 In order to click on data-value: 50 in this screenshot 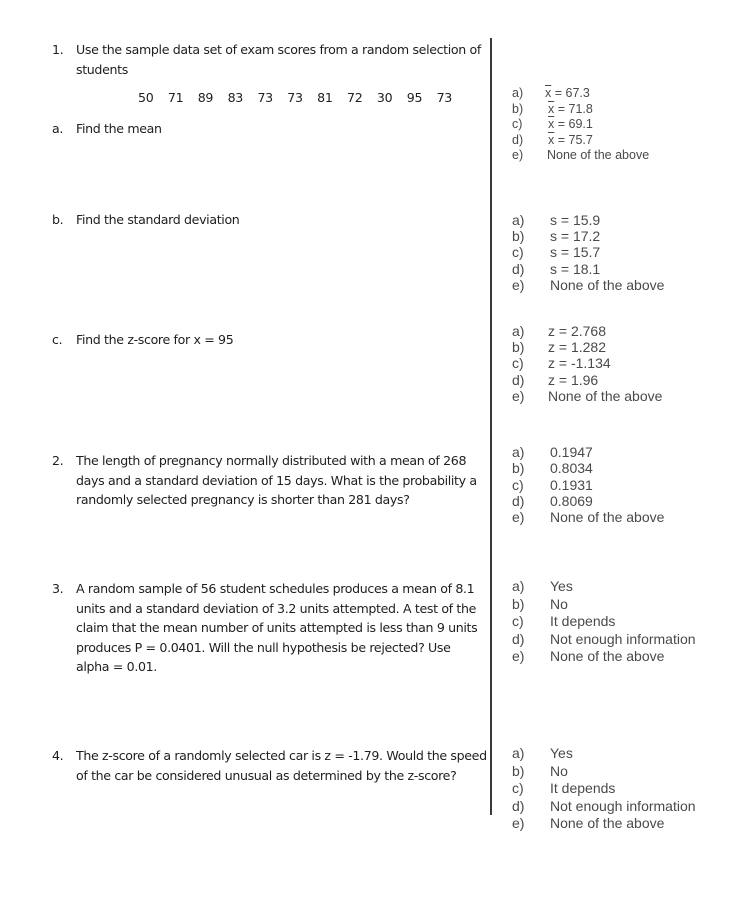, I will do `click(146, 97)`.